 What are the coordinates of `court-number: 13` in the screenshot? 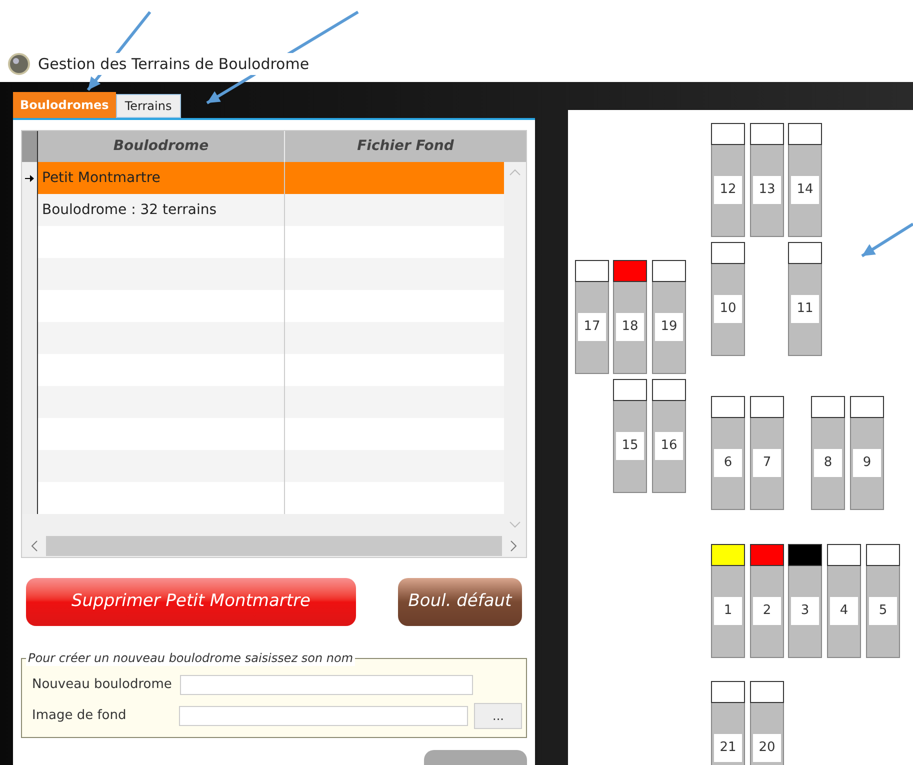 It's located at (767, 190).